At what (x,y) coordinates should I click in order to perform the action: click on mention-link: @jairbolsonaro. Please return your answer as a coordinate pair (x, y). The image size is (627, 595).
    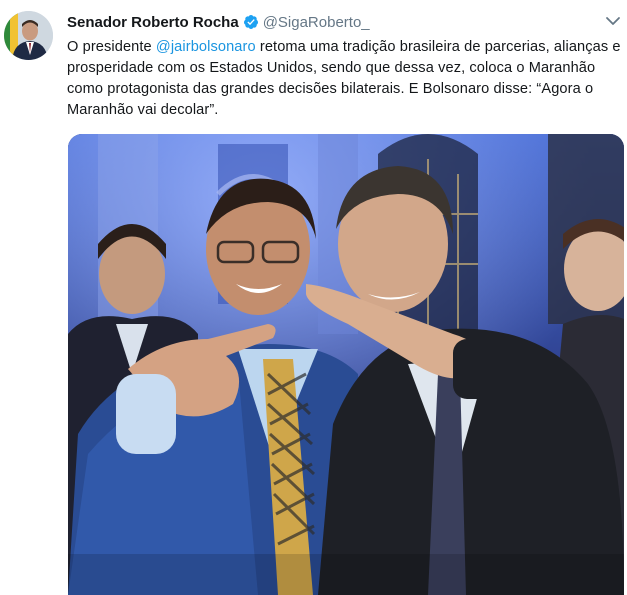
    Looking at the image, I should click on (206, 47).